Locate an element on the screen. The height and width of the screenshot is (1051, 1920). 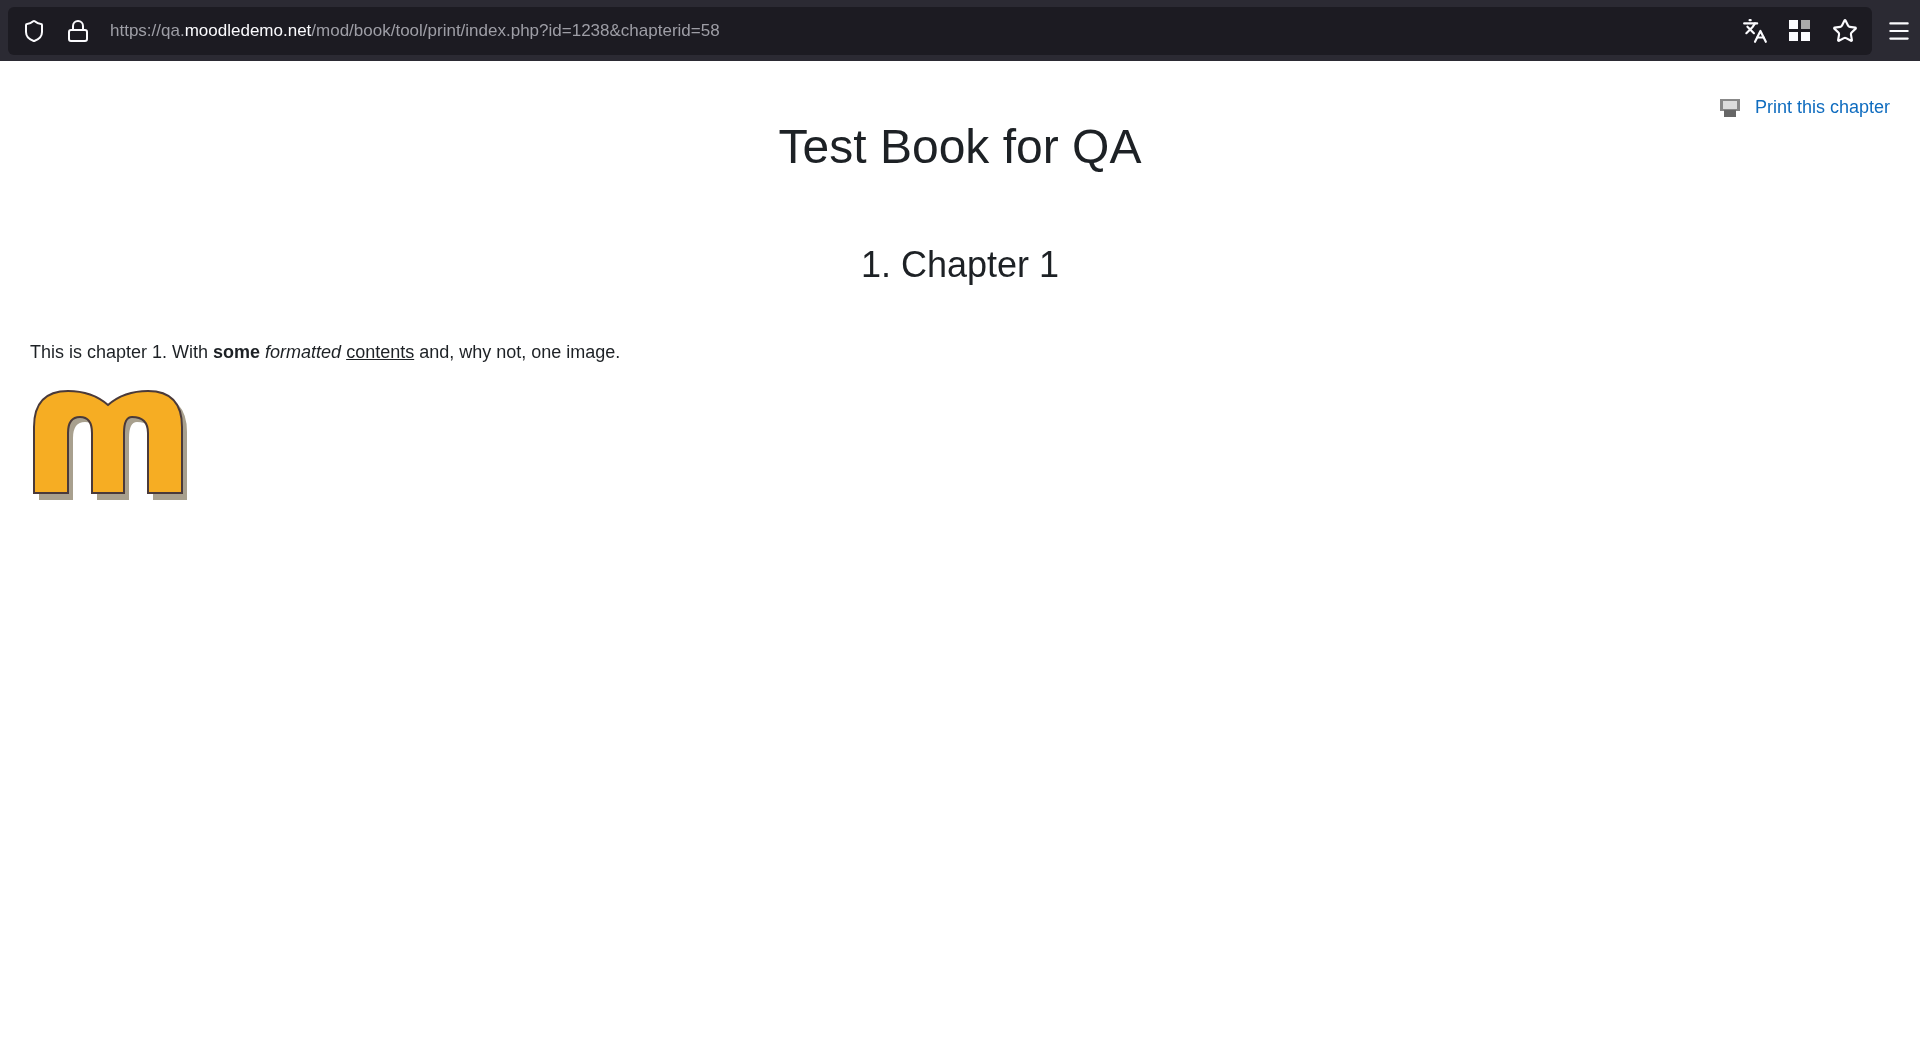
chapter-title: 1. Chapter 1 is located at coordinates (960, 264).